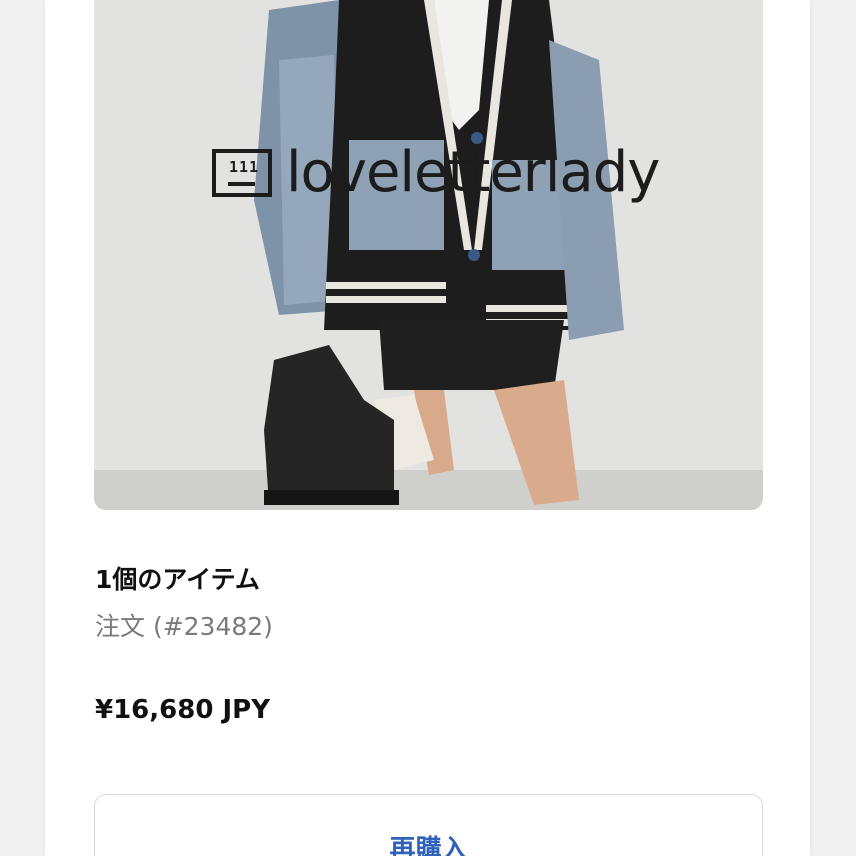 This screenshot has height=856, width=856. What do you see at coordinates (183, 710) in the screenshot?
I see `order-total: ¥16,680 JPY` at bounding box center [183, 710].